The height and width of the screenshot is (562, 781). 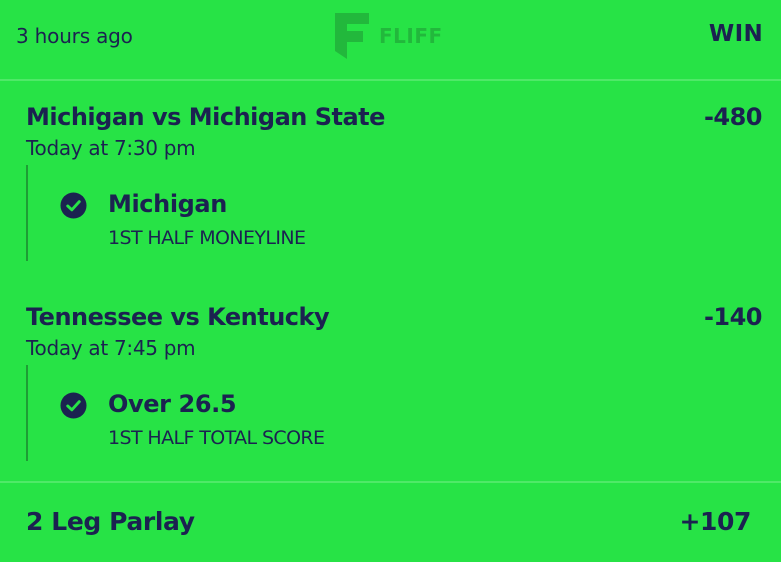 I want to click on pick-name: Michigan, so click(x=167, y=204).